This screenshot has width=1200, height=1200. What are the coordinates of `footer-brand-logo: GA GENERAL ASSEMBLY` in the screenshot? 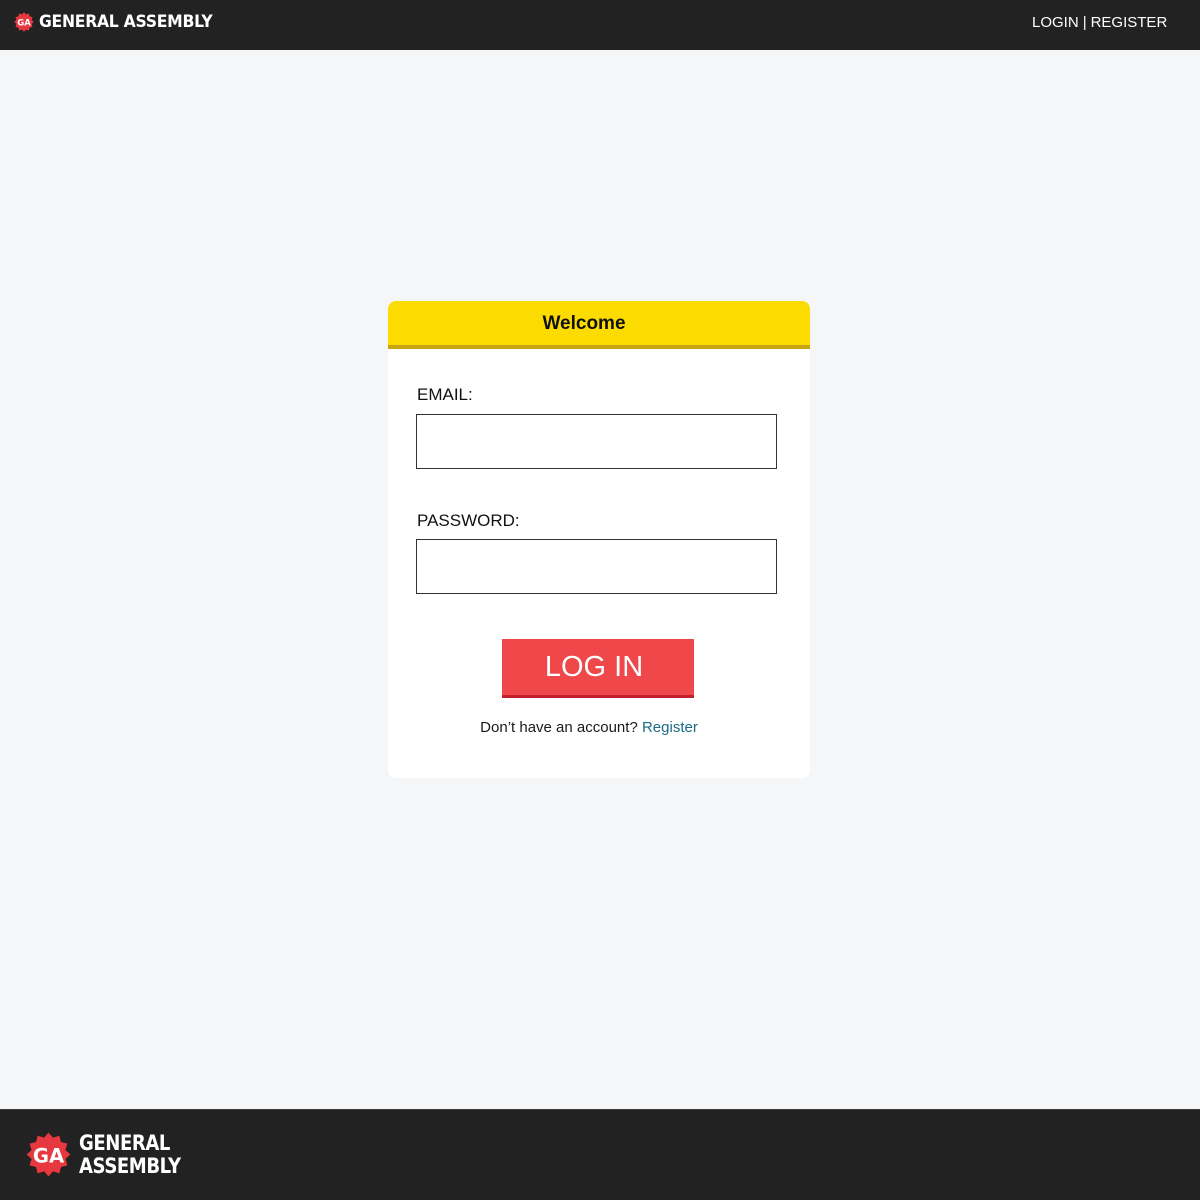 It's located at (110, 1154).